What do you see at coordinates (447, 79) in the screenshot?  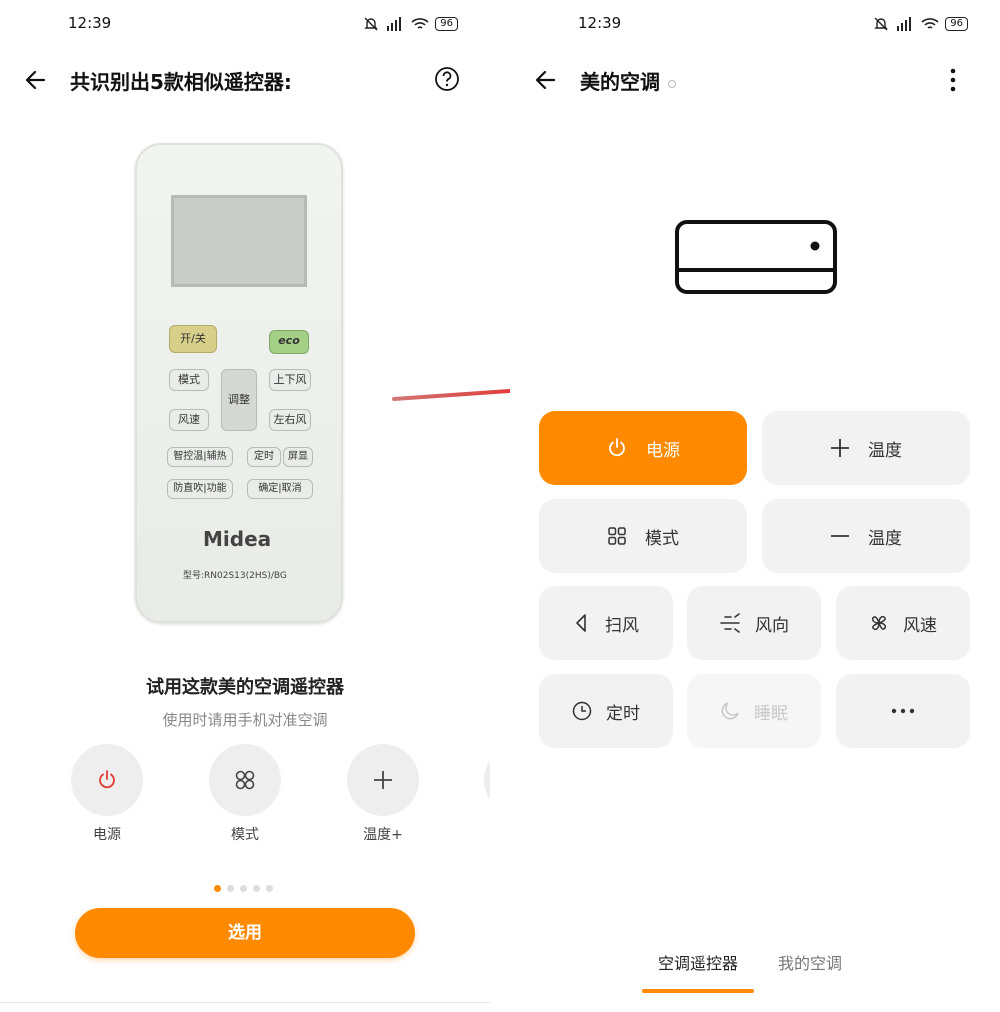 I see `help-icon` at bounding box center [447, 79].